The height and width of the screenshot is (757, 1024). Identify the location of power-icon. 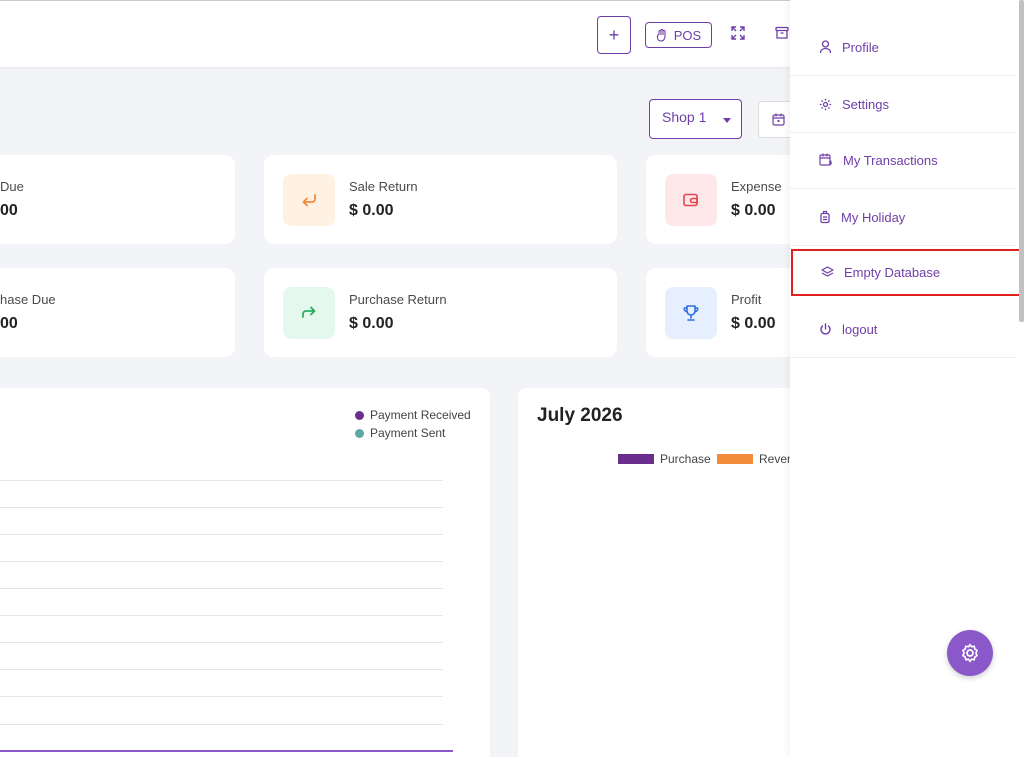
(825, 328).